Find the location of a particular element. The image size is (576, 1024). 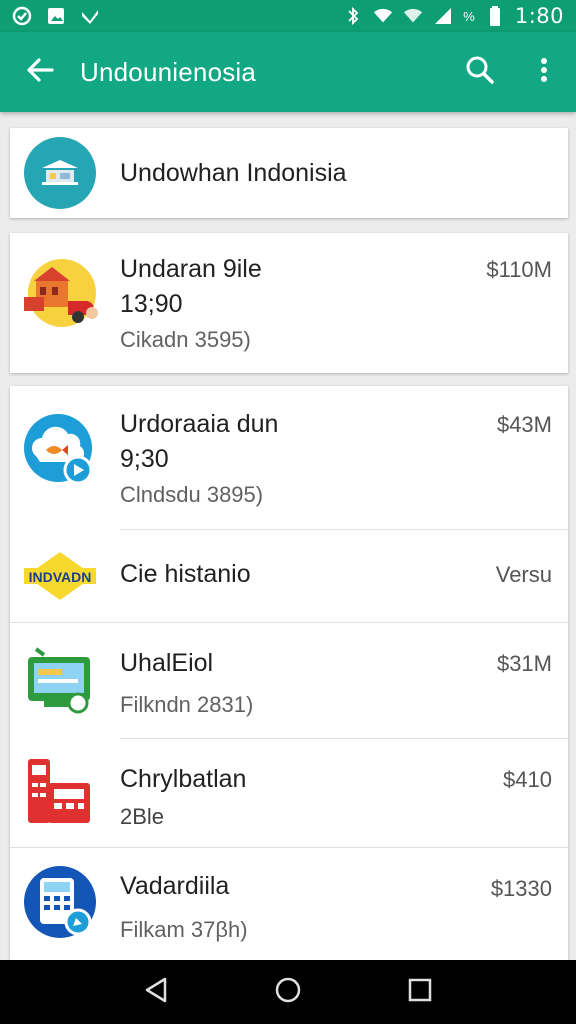

nav-home-button is located at coordinates (288, 992).